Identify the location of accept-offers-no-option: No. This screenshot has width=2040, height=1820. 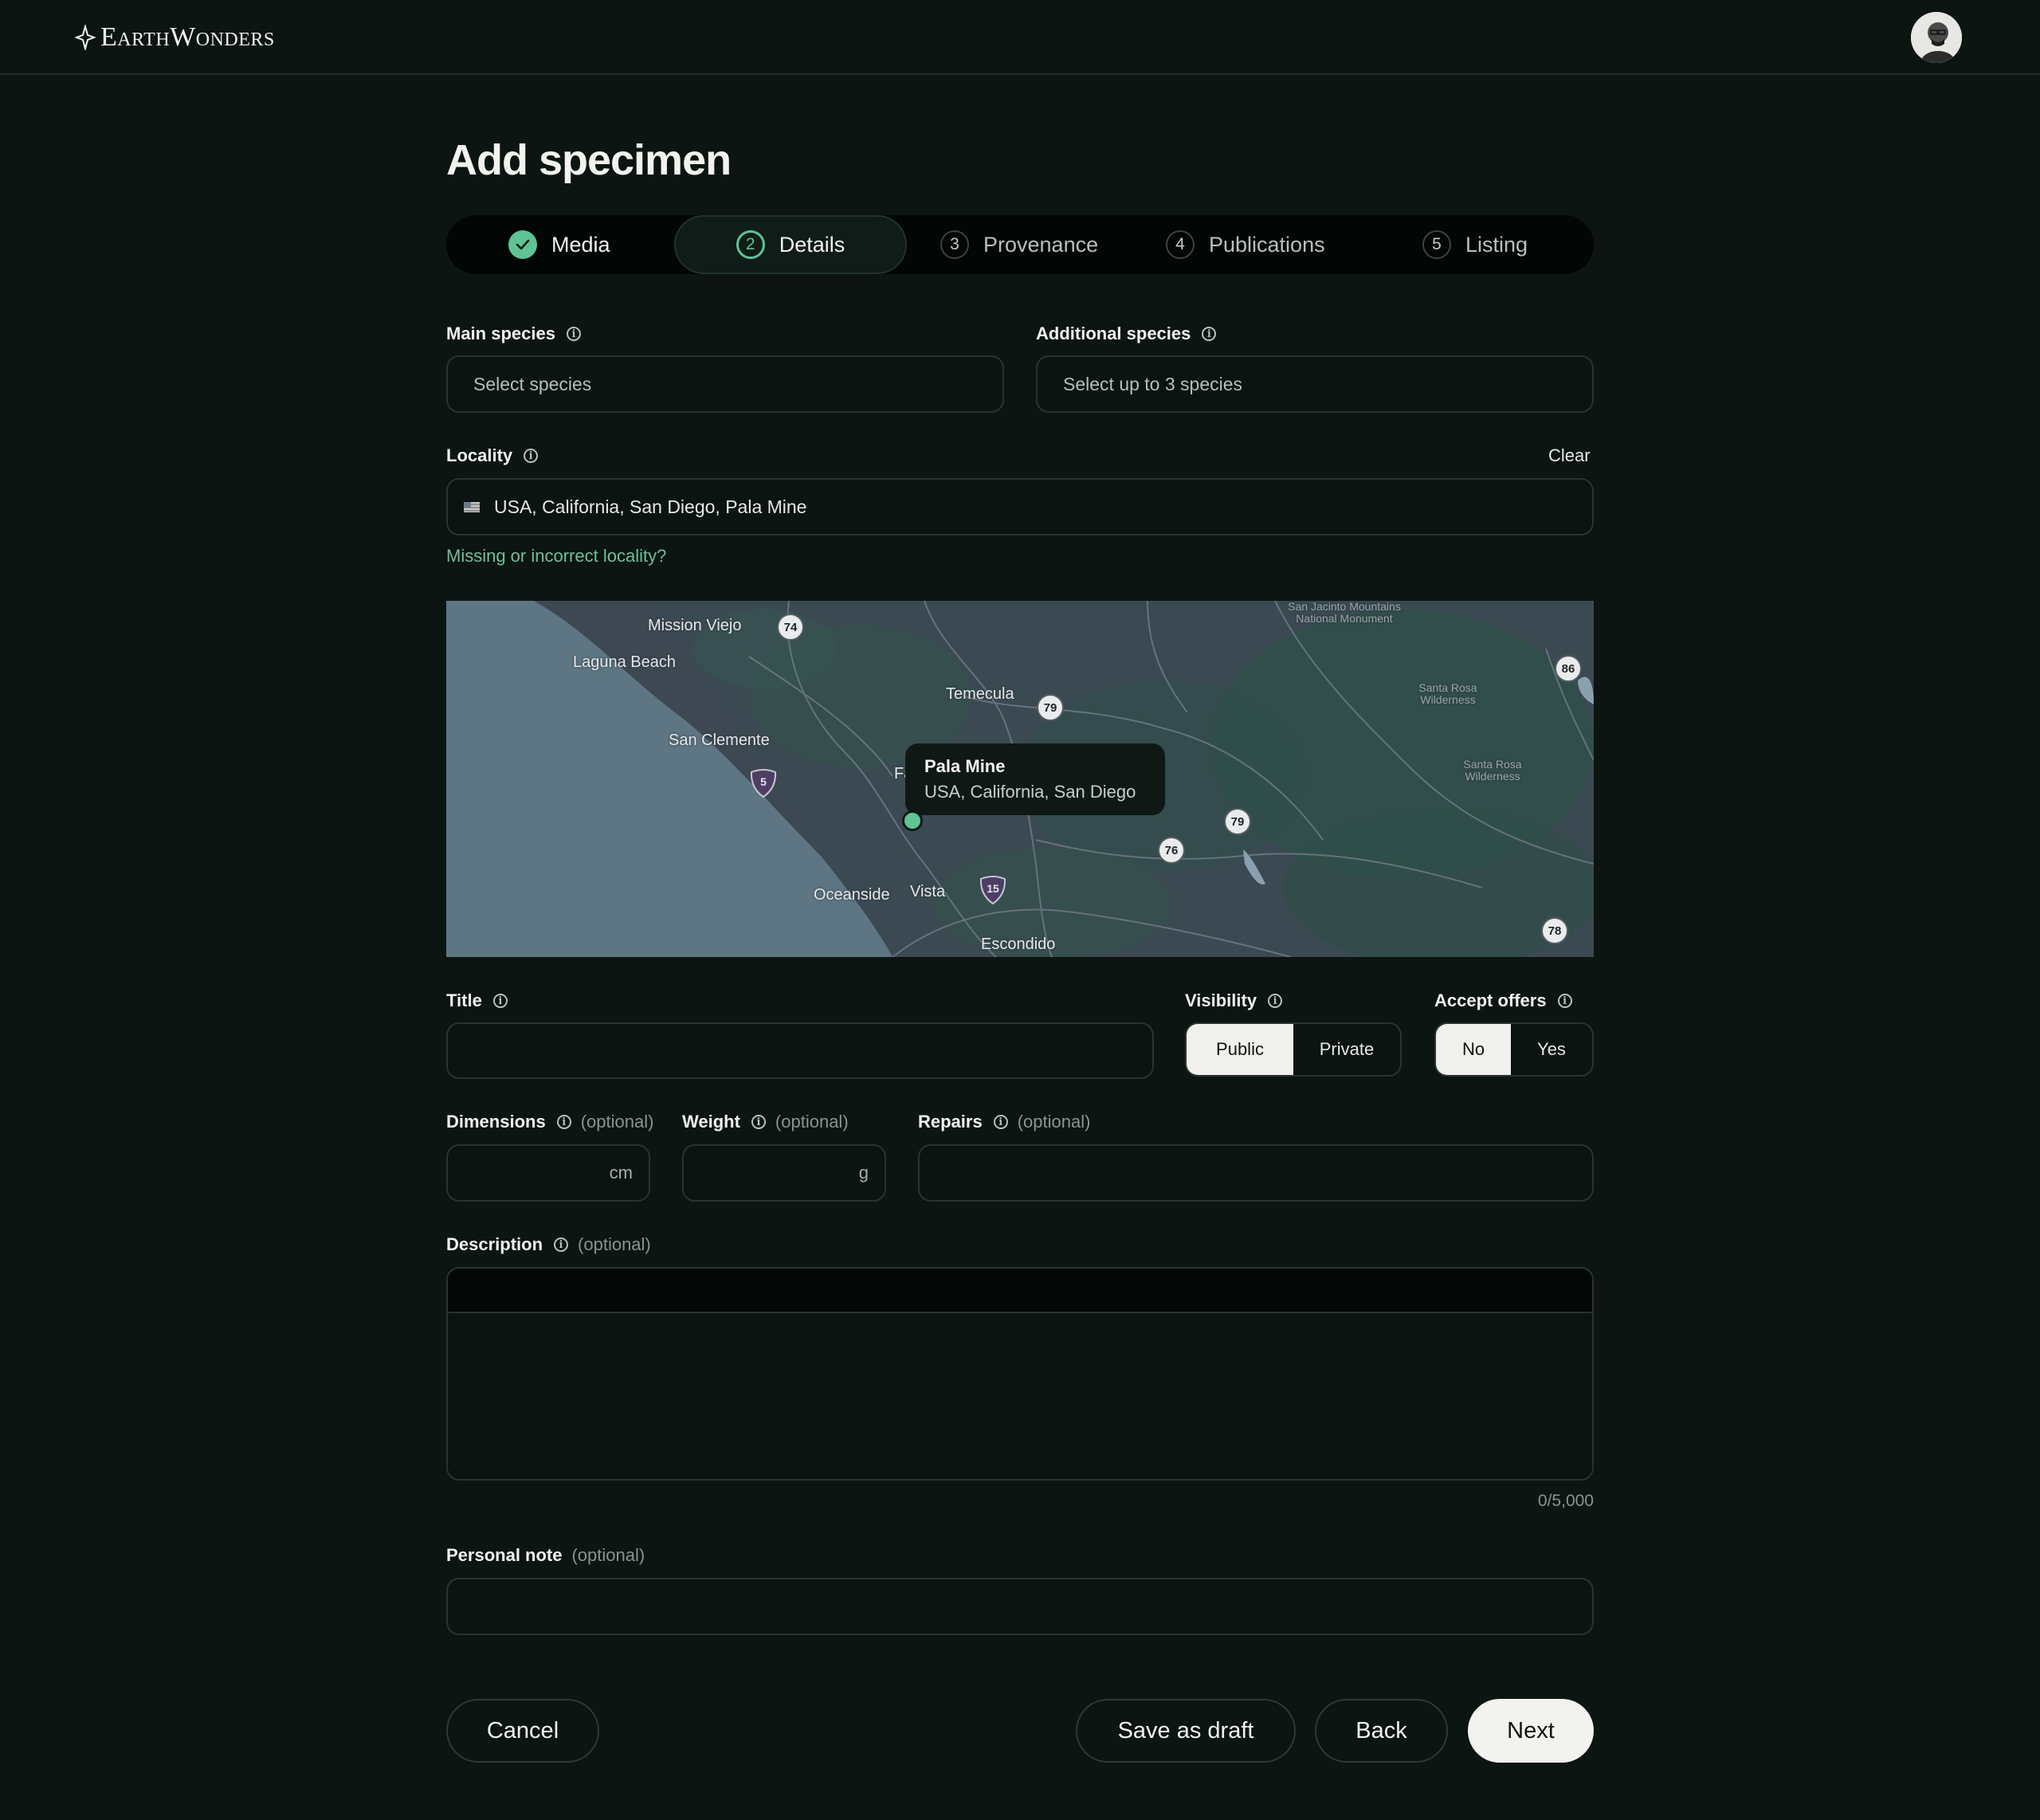
(1473, 1049).